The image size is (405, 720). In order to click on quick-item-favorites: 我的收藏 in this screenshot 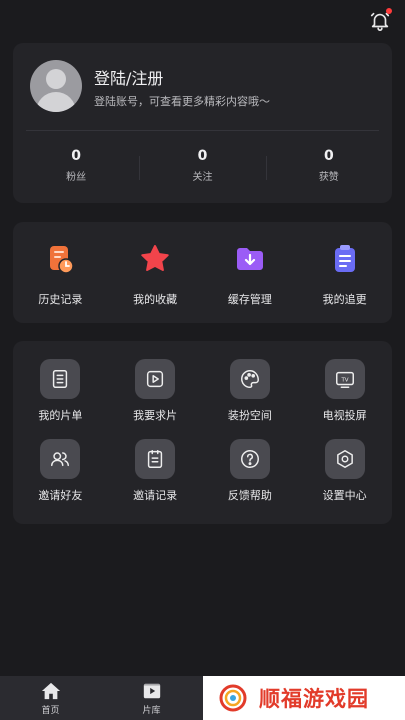, I will do `click(155, 283)`.